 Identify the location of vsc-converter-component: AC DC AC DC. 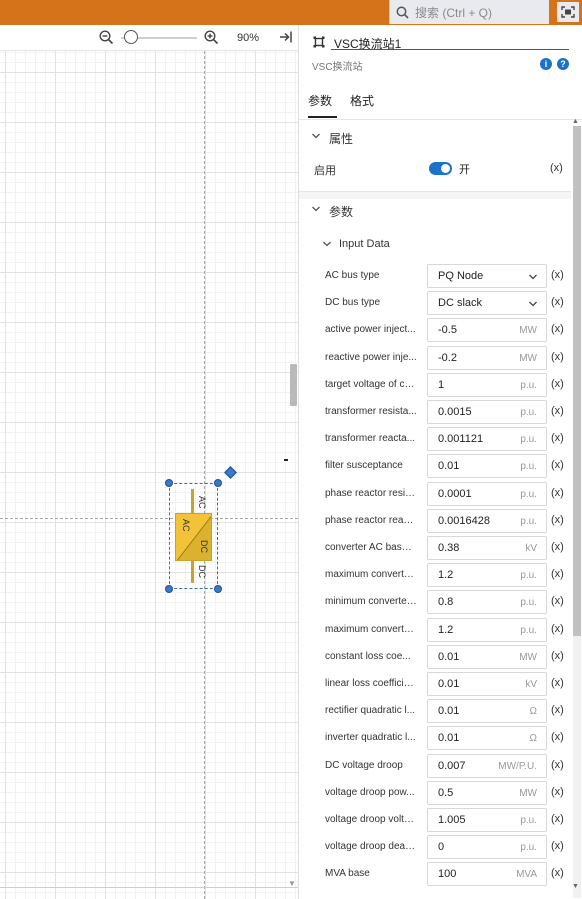
(201, 529).